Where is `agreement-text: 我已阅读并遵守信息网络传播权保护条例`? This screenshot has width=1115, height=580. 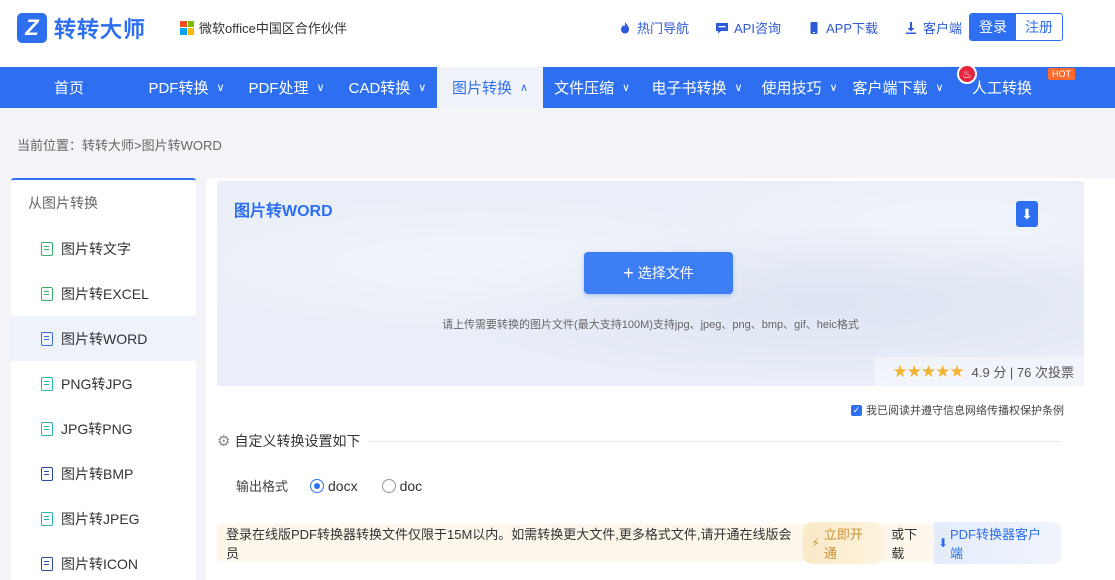 agreement-text: 我已阅读并遵守信息网络传播权保护条例 is located at coordinates (965, 410).